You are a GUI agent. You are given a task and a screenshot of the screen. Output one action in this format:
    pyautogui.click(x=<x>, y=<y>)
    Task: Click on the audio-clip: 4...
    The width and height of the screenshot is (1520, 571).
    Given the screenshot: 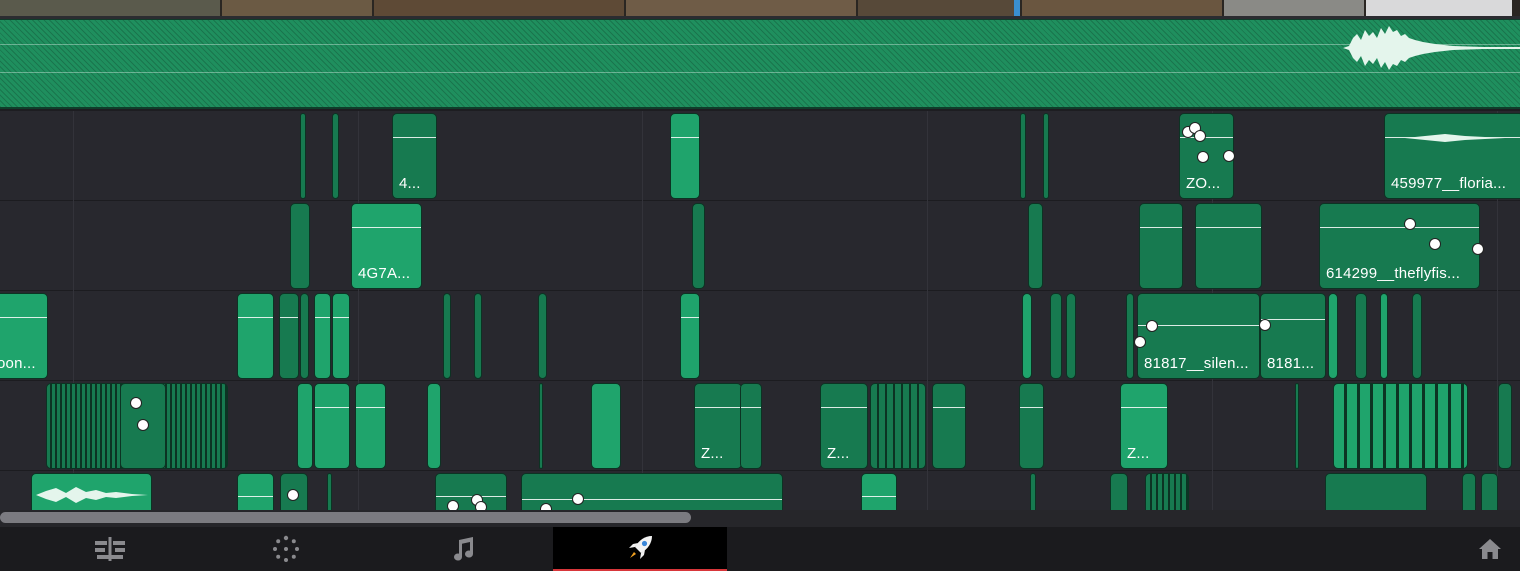 What is the action you would take?
    pyautogui.click(x=414, y=156)
    